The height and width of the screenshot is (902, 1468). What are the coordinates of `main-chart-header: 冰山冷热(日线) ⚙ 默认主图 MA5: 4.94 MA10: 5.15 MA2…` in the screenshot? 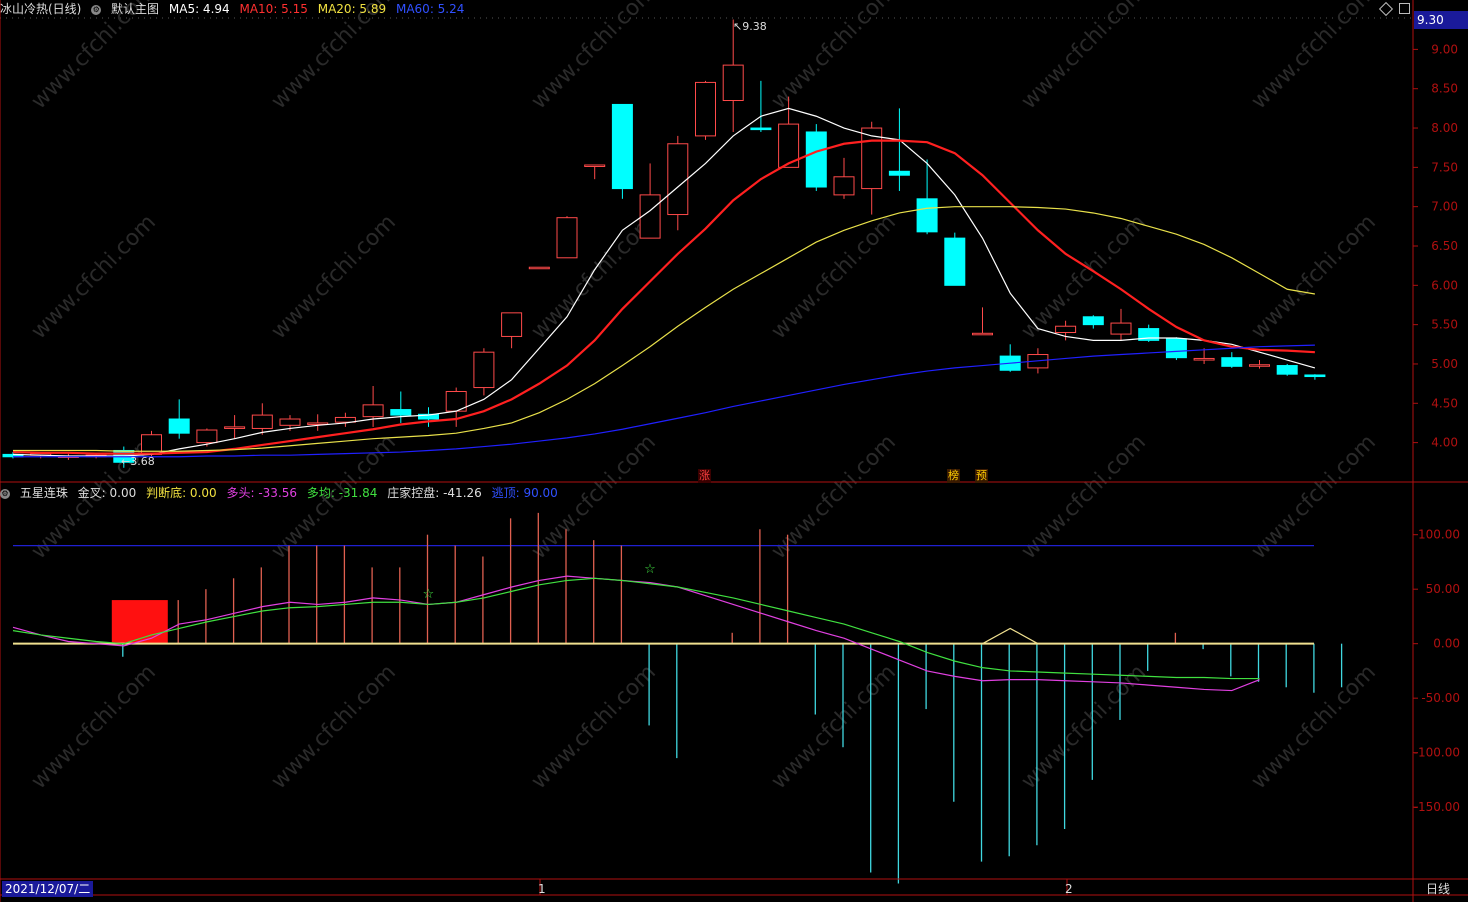 It's located at (235, 9).